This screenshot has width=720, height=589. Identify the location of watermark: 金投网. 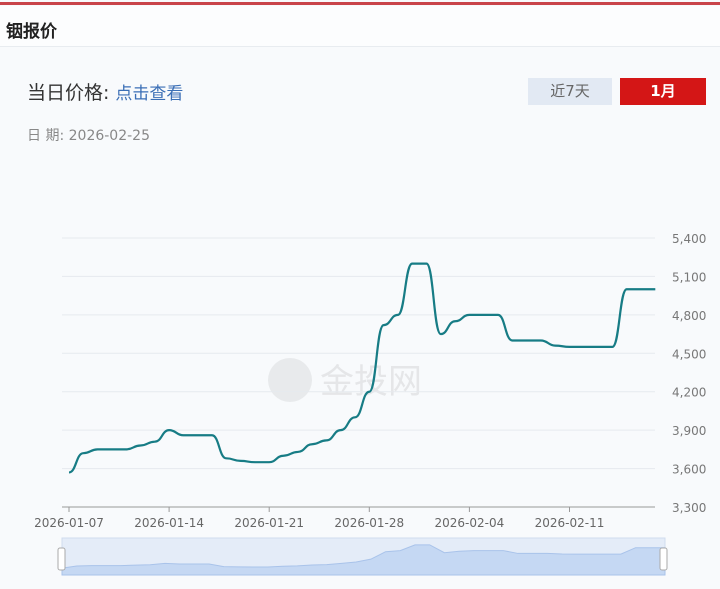
(345, 380).